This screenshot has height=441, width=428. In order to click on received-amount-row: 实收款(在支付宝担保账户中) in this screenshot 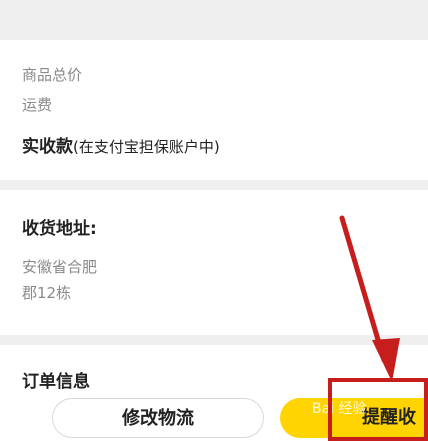, I will do `click(121, 144)`.